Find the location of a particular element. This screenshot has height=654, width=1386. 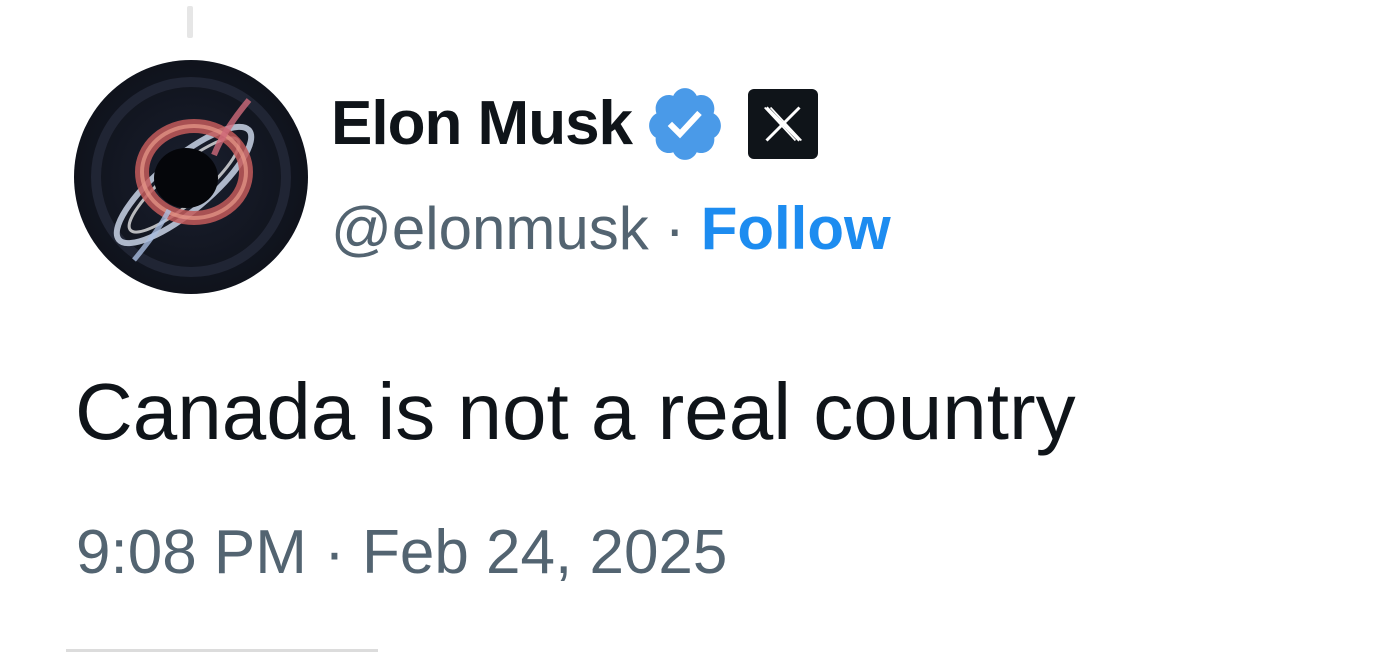

follow-button: Follow is located at coordinates (796, 229).